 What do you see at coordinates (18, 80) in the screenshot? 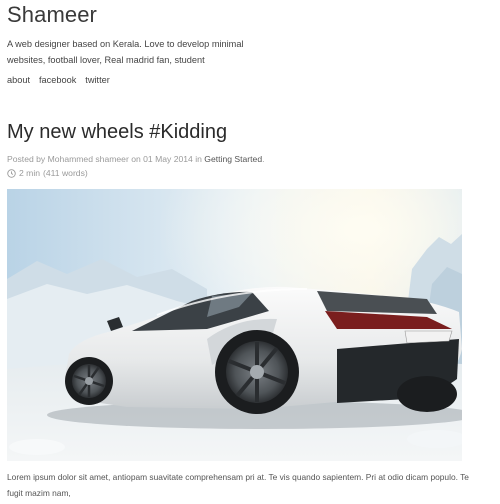
I see `nav-link-about: about` at bounding box center [18, 80].